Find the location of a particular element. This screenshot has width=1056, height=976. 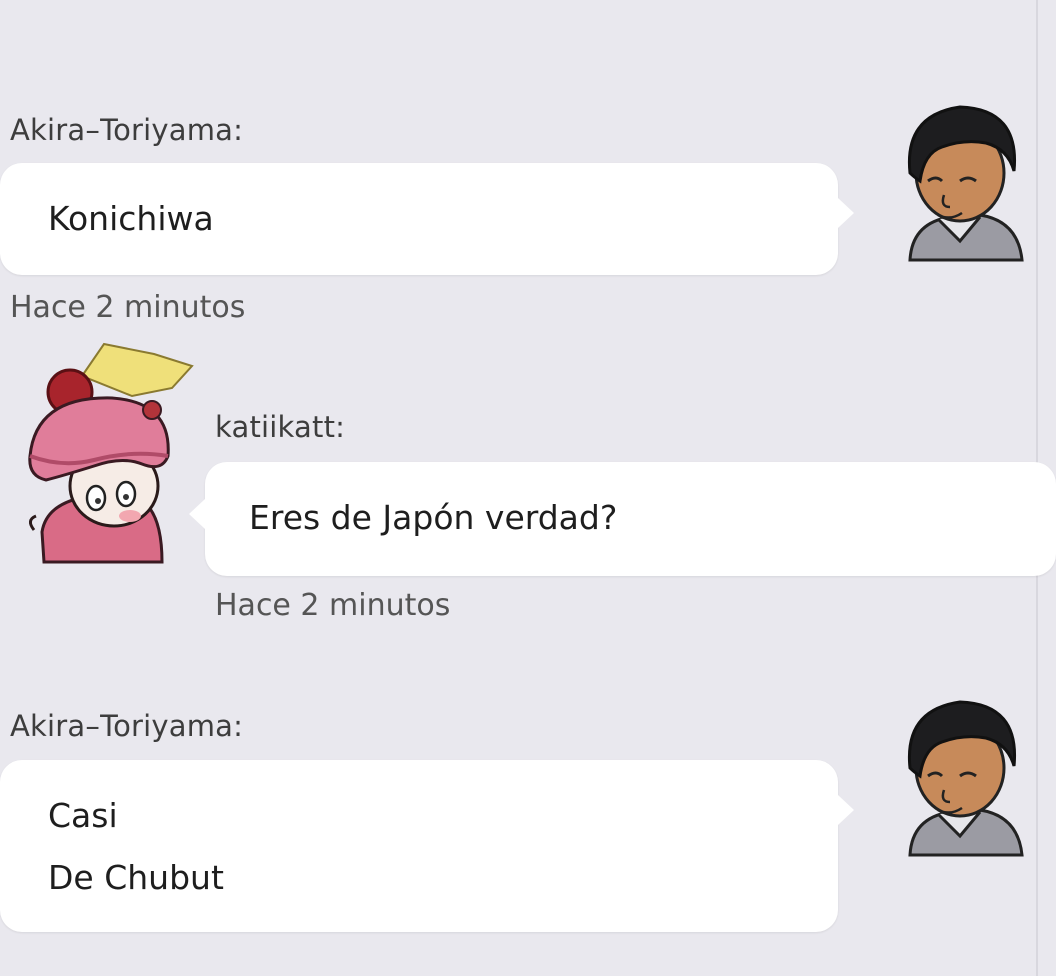

message-text: Eres de Japón verdad? is located at coordinates (433, 517).